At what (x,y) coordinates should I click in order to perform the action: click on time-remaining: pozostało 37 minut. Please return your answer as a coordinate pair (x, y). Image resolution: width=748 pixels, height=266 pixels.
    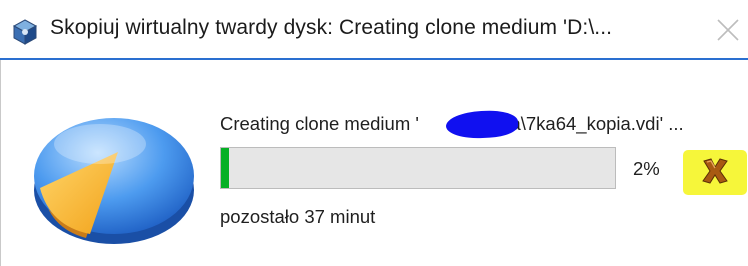
    Looking at the image, I should click on (298, 216).